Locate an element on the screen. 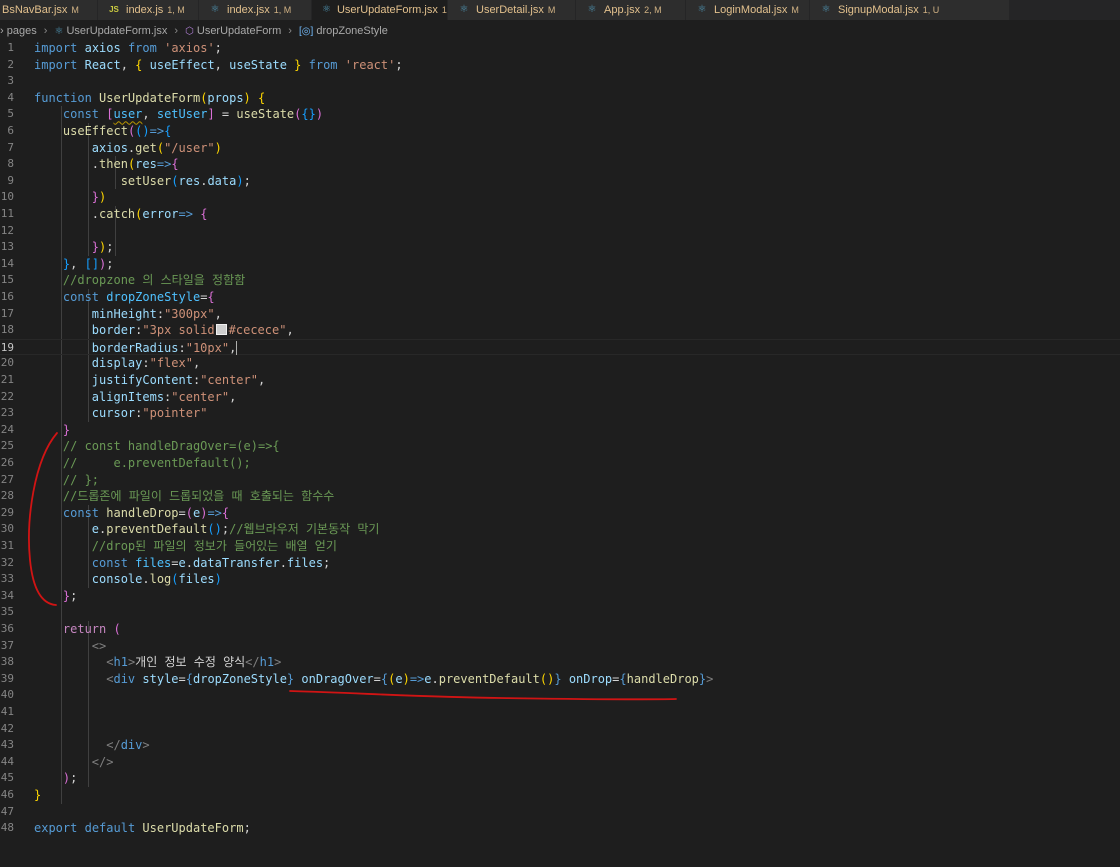 The image size is (1120, 867). code-line: 30 e.preventDefault();//웹브라우저 기본동작 막기 is located at coordinates (560, 529).